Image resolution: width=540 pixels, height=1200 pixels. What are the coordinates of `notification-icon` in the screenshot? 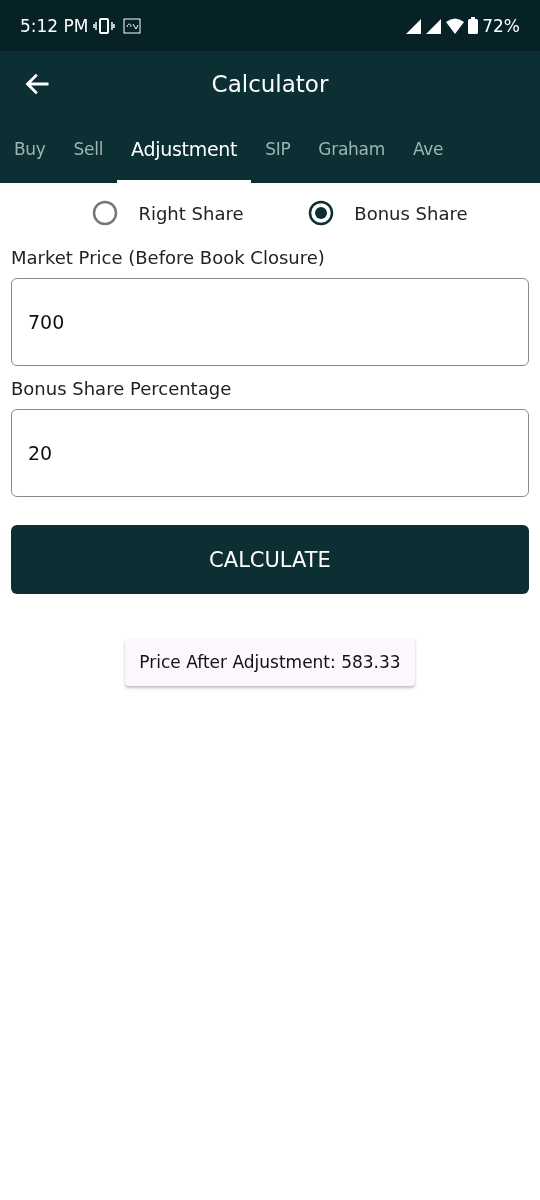 It's located at (131, 25).